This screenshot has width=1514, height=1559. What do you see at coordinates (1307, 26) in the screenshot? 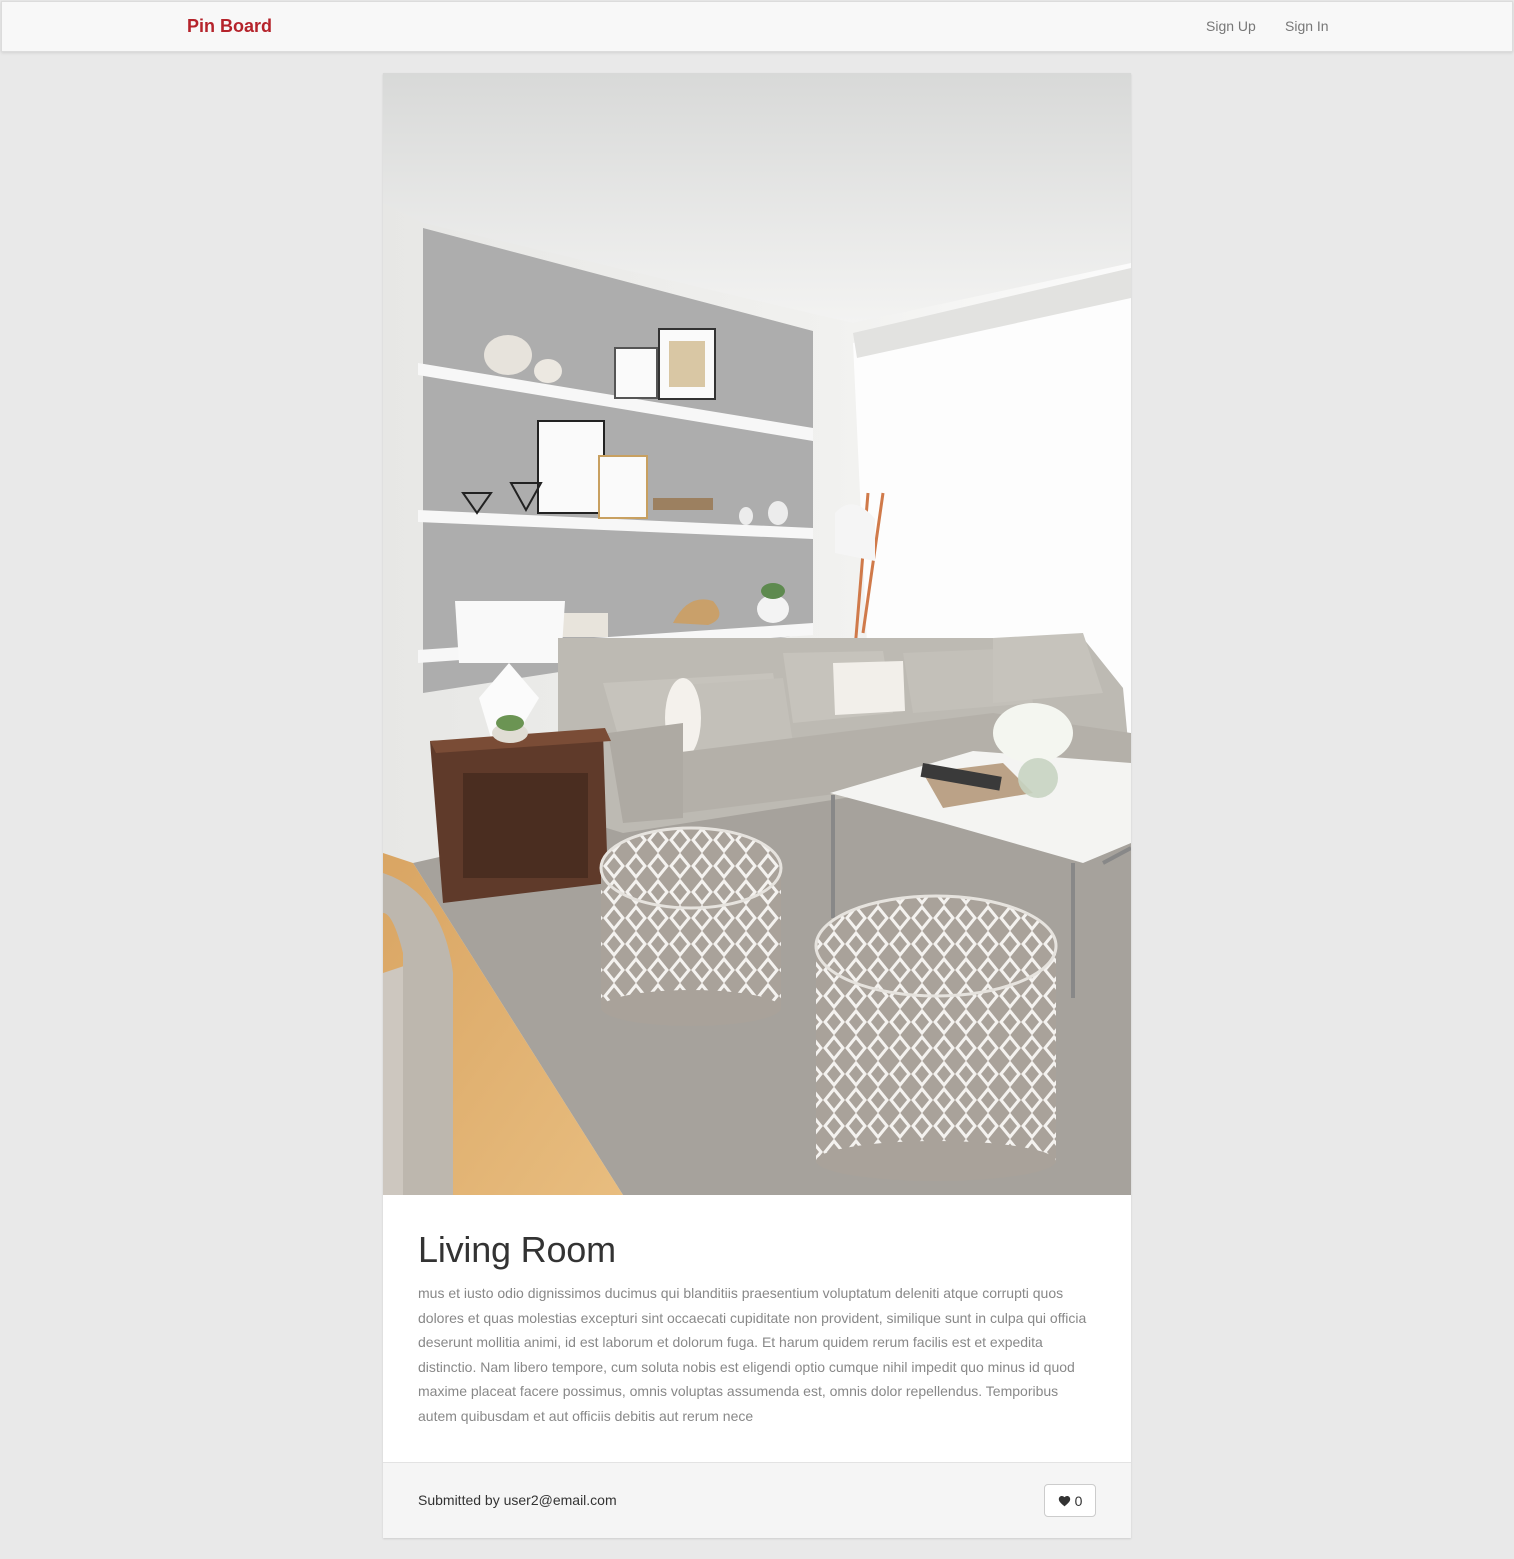
I see `sign-in-link: Sign In` at bounding box center [1307, 26].